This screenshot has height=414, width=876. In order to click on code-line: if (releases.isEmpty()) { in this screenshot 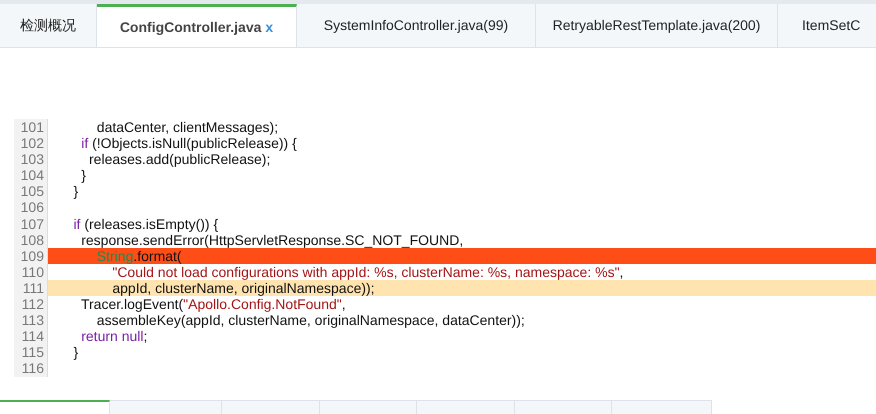, I will do `click(146, 224)`.